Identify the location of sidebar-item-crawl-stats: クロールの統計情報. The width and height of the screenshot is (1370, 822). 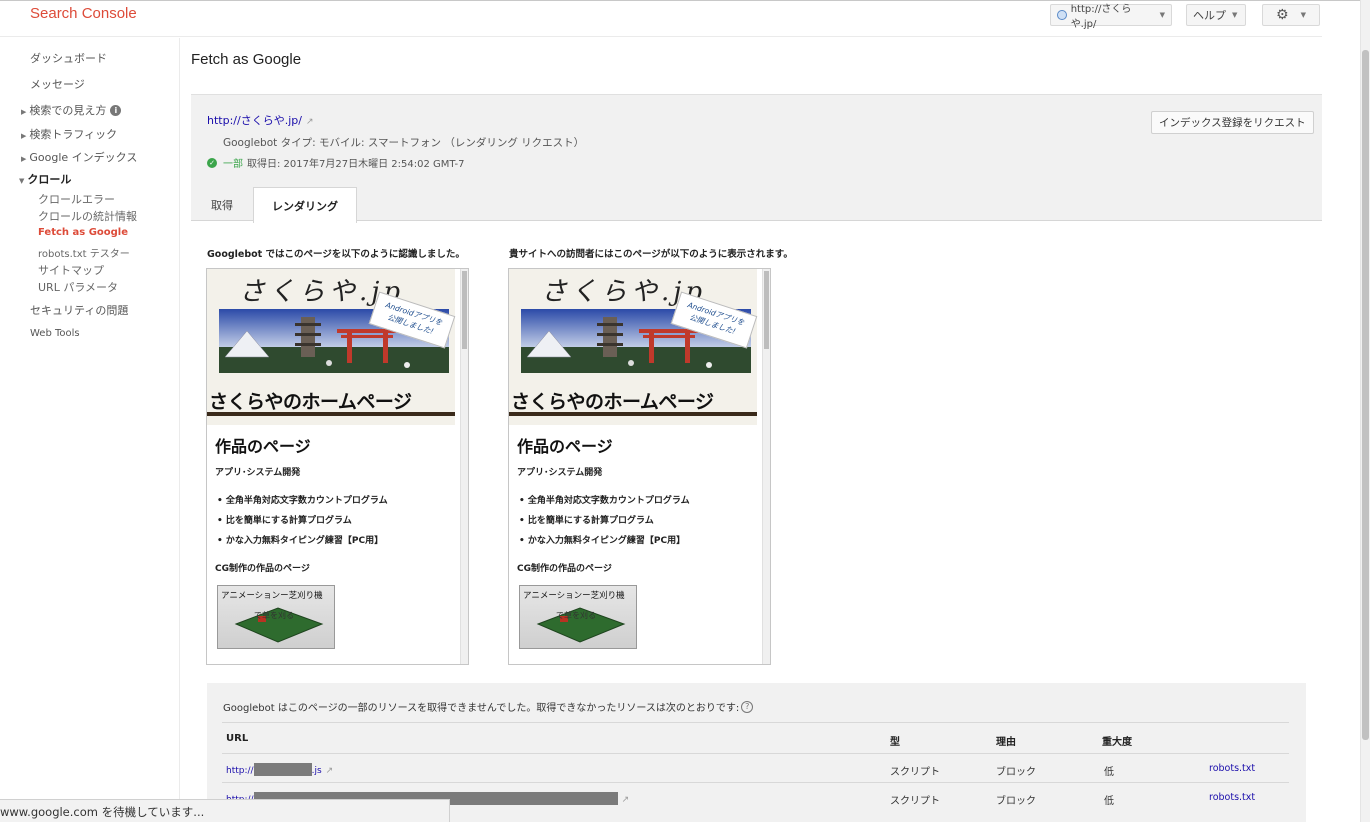
(87, 216).